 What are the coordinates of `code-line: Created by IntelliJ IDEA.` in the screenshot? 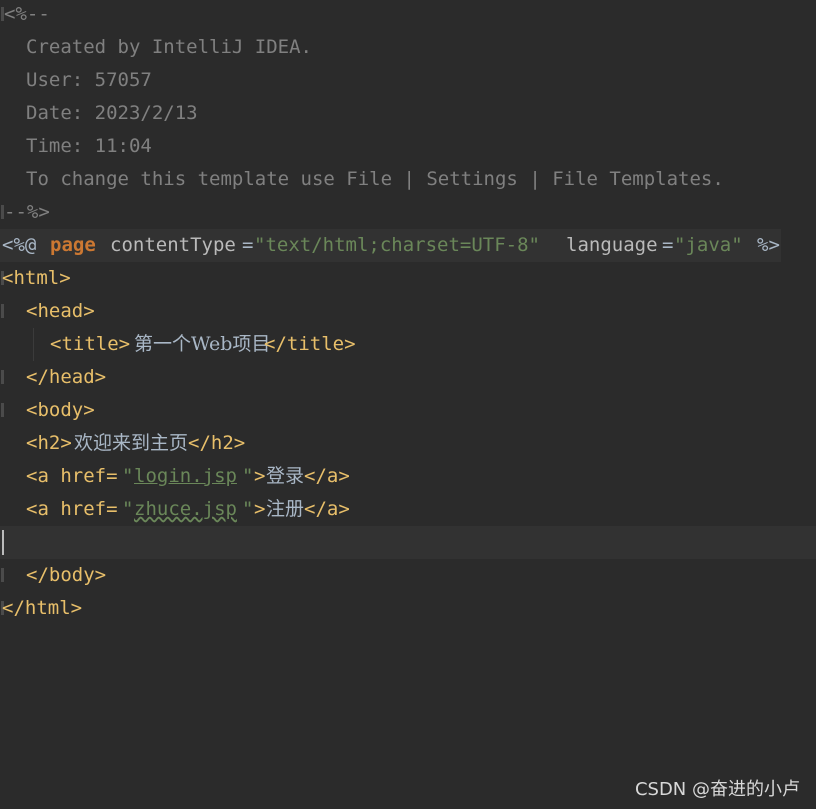 It's located at (408, 47).